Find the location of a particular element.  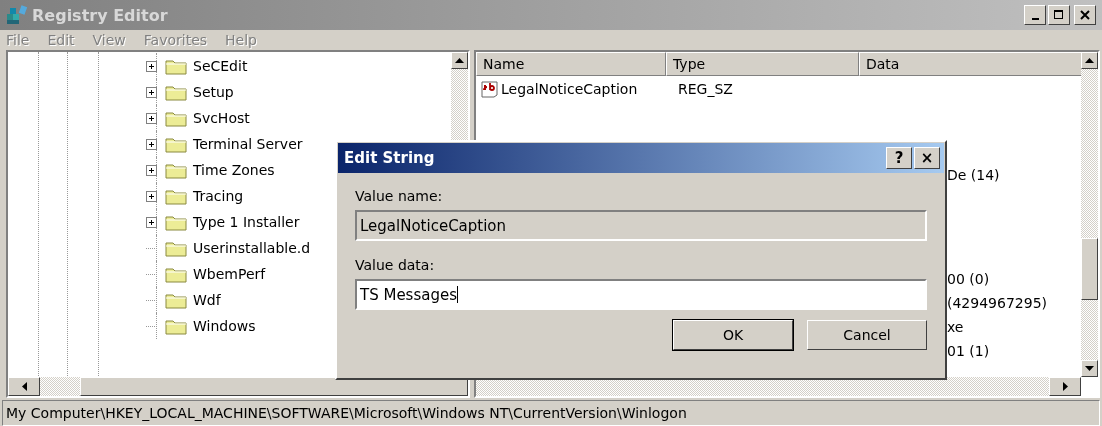

close-icon is located at coordinates (1085, 15).